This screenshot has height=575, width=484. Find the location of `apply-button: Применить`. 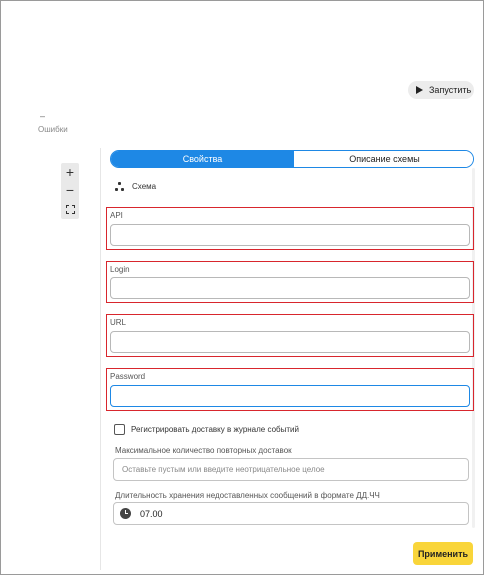

apply-button: Применить is located at coordinates (443, 553).